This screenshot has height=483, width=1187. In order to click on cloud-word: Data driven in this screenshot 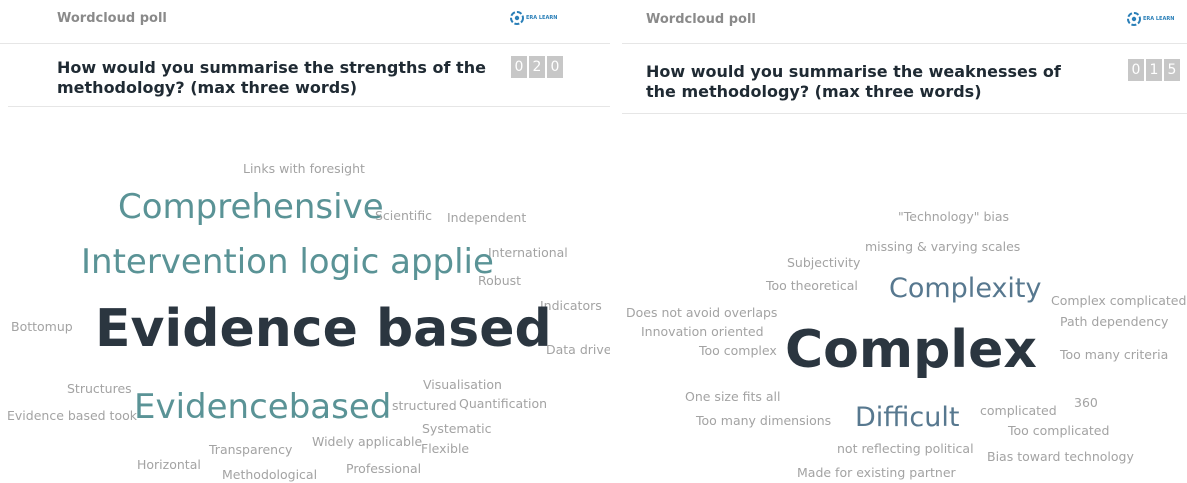, I will do `click(578, 349)`.